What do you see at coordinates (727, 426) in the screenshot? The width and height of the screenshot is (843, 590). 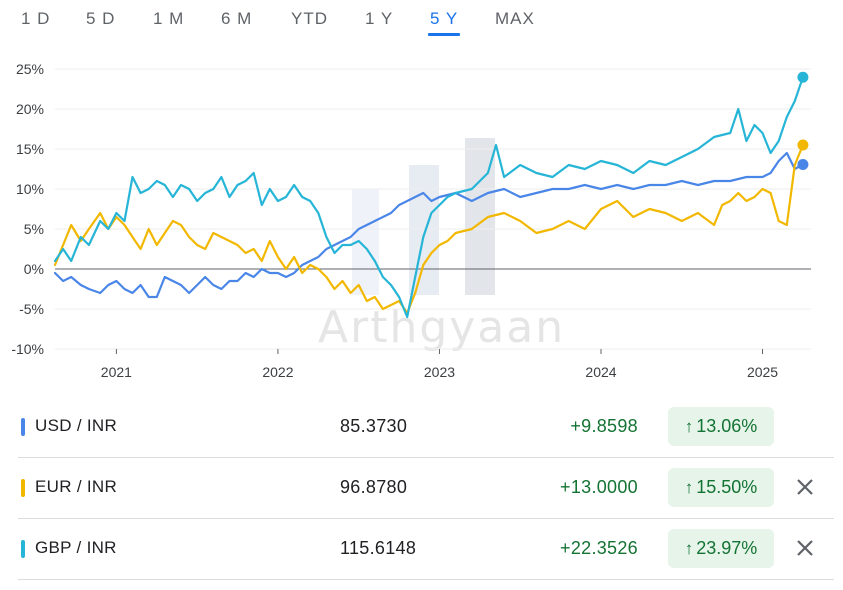 I see `percent-value: 13.06%` at bounding box center [727, 426].